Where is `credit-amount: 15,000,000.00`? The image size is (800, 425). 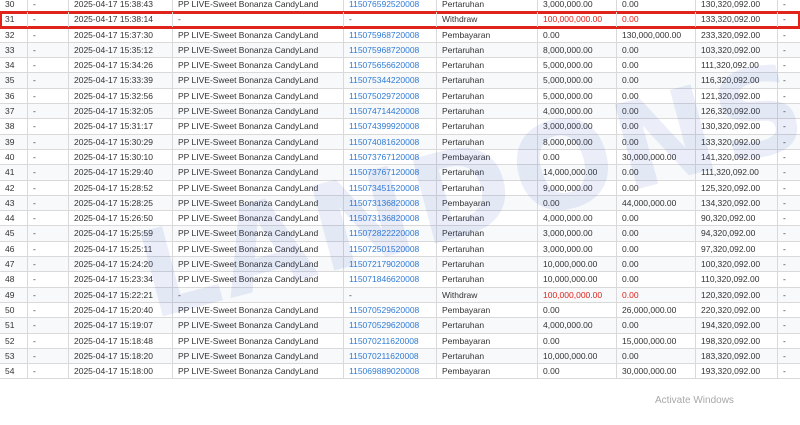 credit-amount: 15,000,000.00 is located at coordinates (655, 340).